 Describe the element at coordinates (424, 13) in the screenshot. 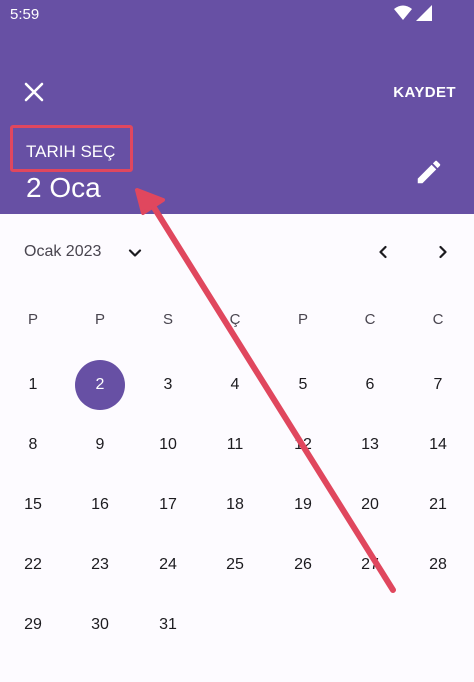

I see `signal-icon` at that location.